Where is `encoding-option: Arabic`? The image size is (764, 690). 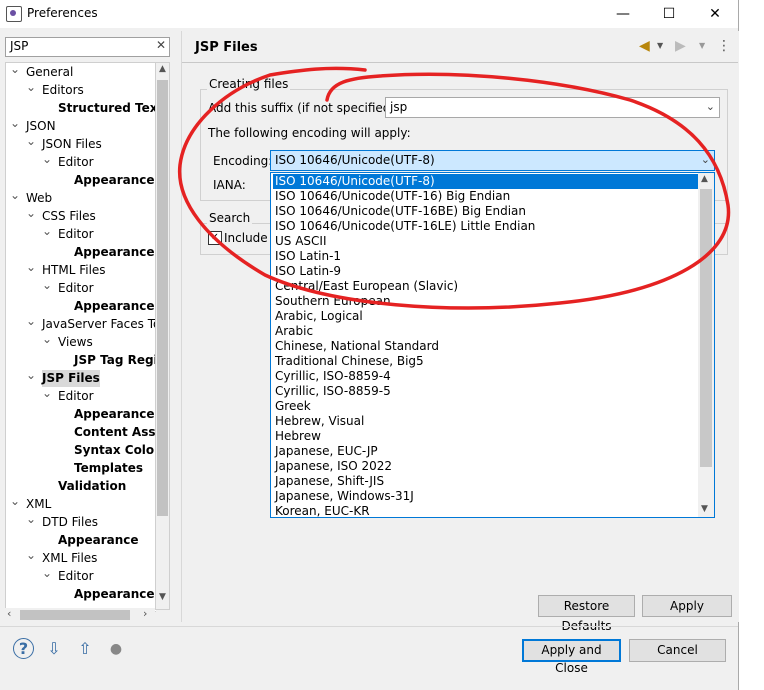
encoding-option: Arabic is located at coordinates (486, 331).